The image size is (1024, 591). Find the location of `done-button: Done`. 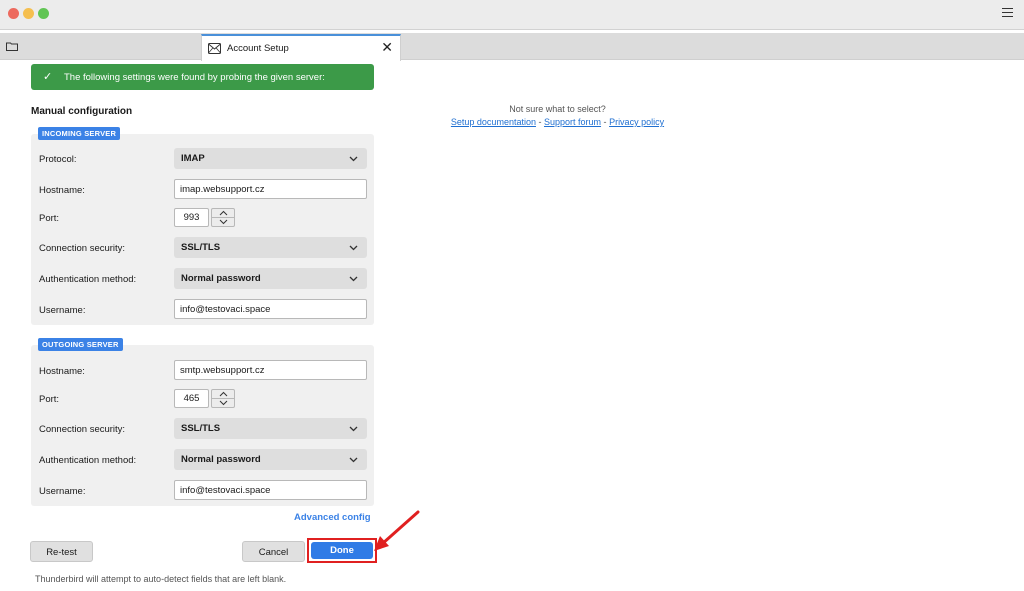

done-button: Done is located at coordinates (342, 550).